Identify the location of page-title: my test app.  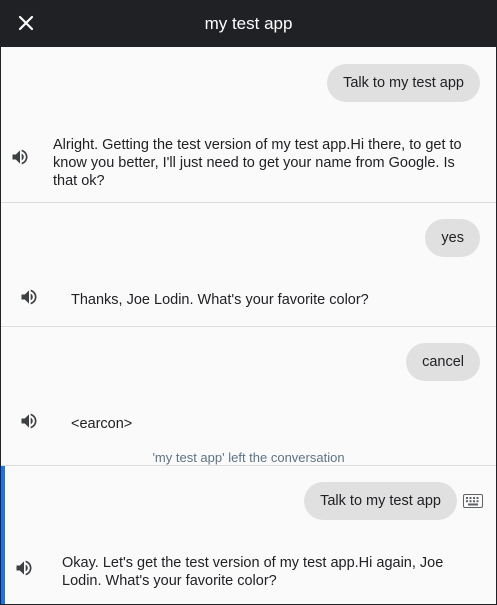
(248, 23).